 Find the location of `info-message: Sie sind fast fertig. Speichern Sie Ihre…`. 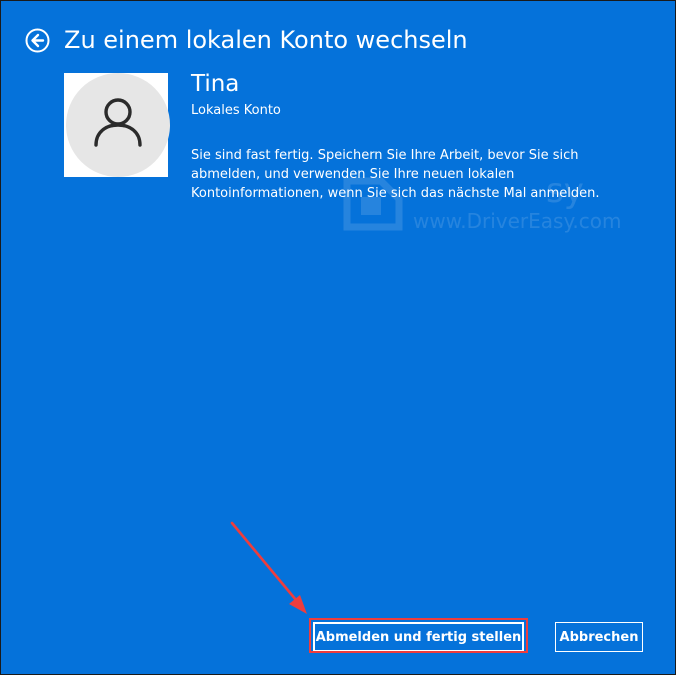

info-message: Sie sind fast fertig. Speichern Sie Ihre… is located at coordinates (395, 174).